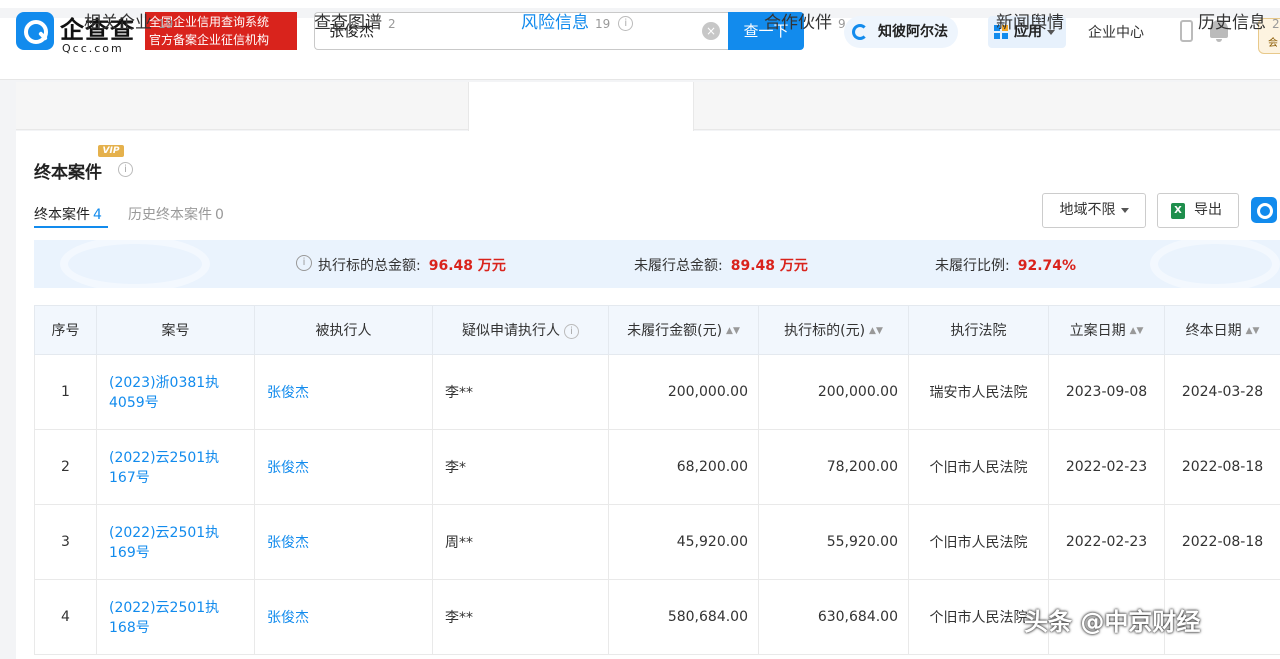 Image resolution: width=1280 pixels, height=659 pixels. I want to click on summary-unpaid: 未履行总金额: 89.48 万元, so click(721, 265).